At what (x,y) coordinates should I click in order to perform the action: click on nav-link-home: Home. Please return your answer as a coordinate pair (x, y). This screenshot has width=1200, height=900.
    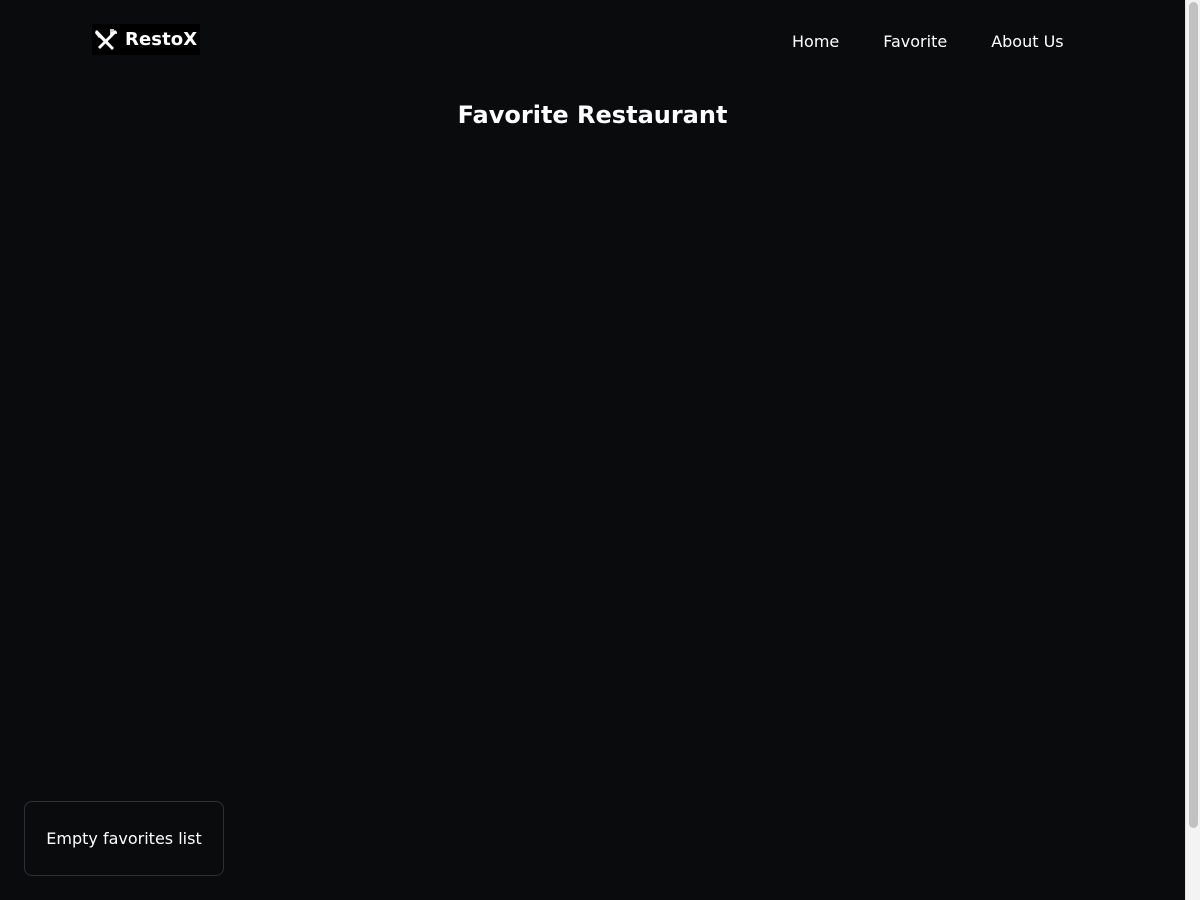
    Looking at the image, I should click on (815, 42).